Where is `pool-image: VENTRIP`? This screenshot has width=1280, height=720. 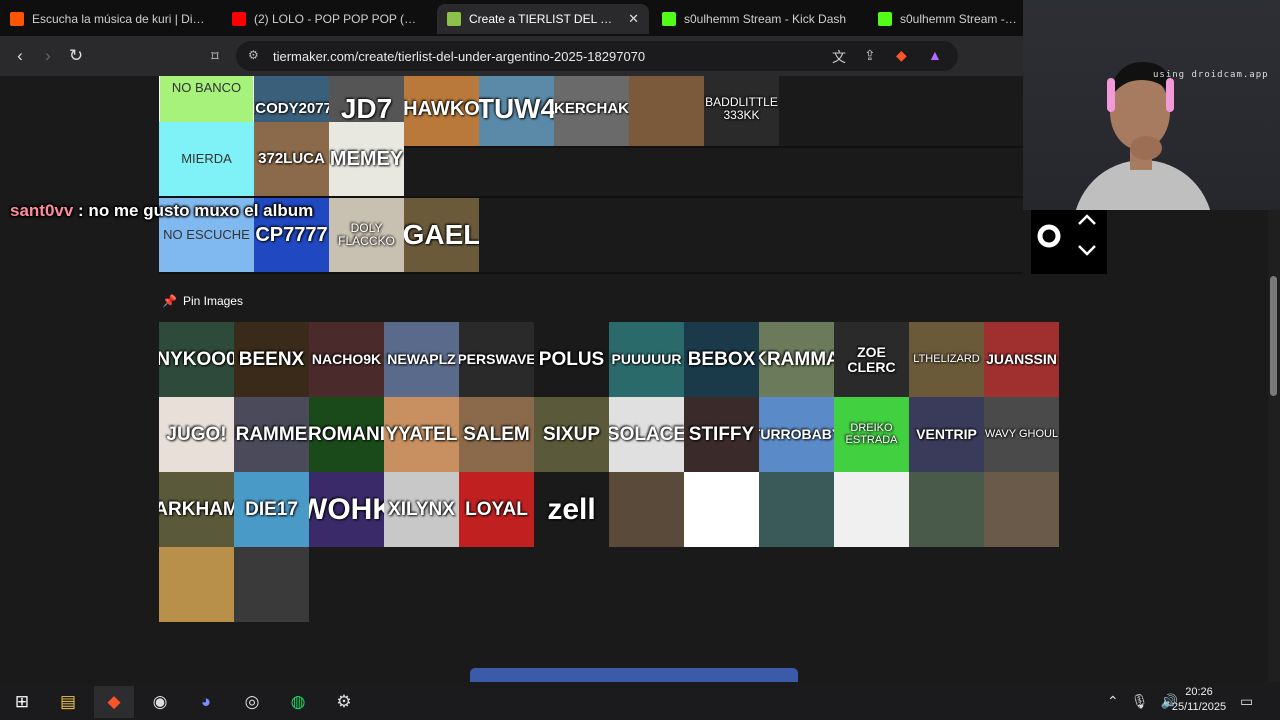 pool-image: VENTRIP is located at coordinates (946, 434).